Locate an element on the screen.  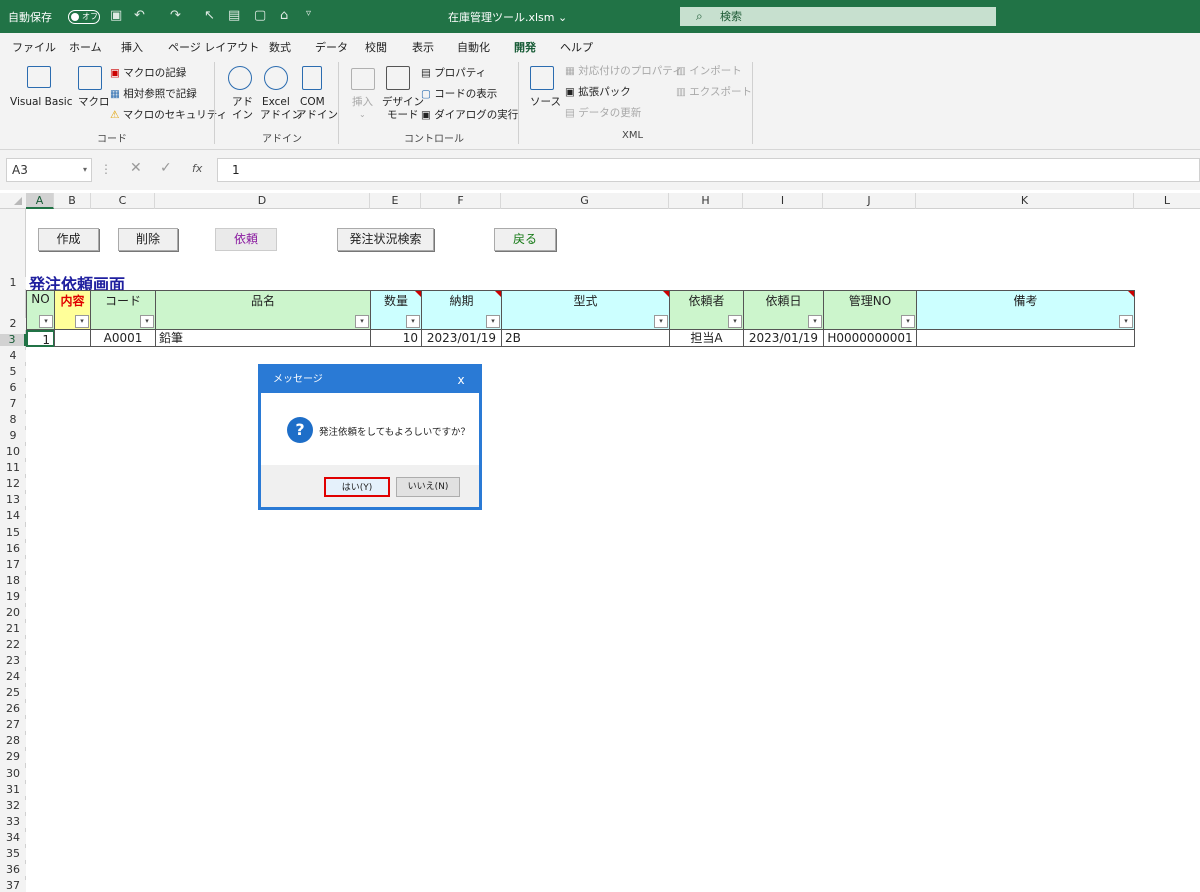
row-header-9: 9 is located at coordinates (13, 436).